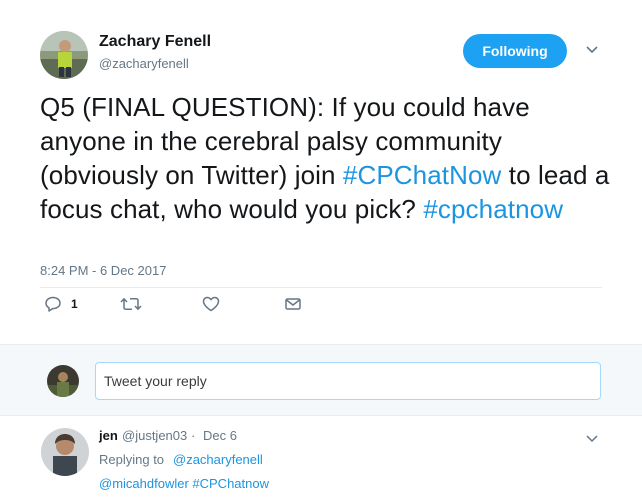 This screenshot has height=500, width=642. What do you see at coordinates (65, 452) in the screenshot?
I see `reply-author-avatar` at bounding box center [65, 452].